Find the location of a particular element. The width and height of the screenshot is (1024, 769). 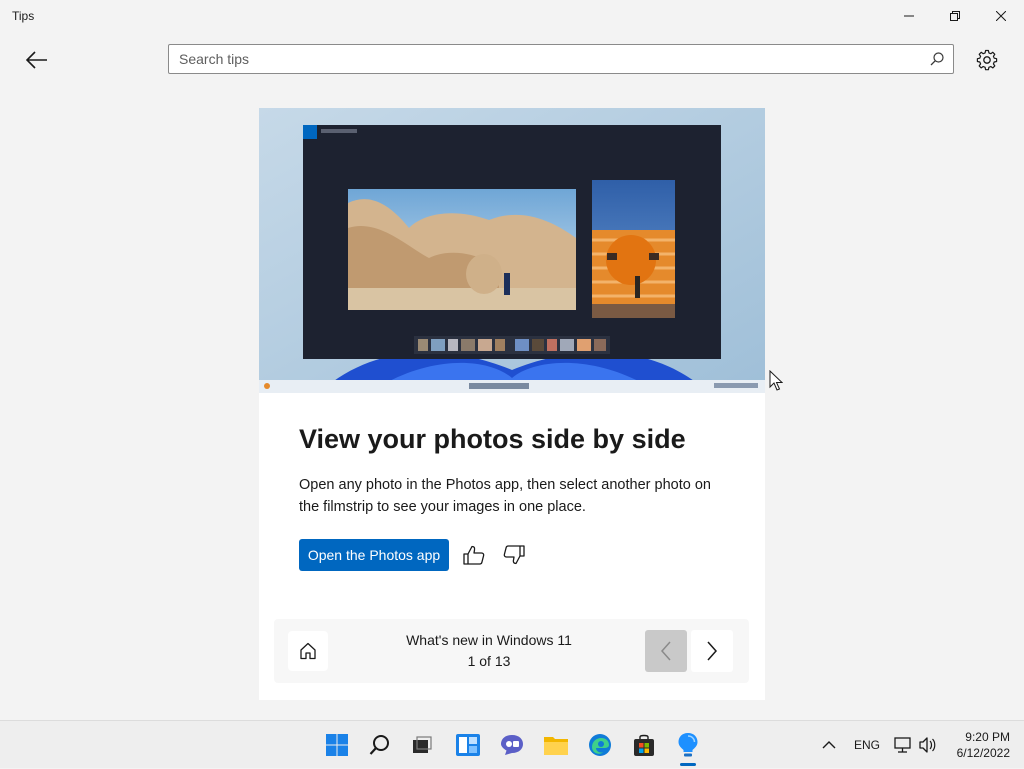

chevron-right-icon is located at coordinates (712, 651).